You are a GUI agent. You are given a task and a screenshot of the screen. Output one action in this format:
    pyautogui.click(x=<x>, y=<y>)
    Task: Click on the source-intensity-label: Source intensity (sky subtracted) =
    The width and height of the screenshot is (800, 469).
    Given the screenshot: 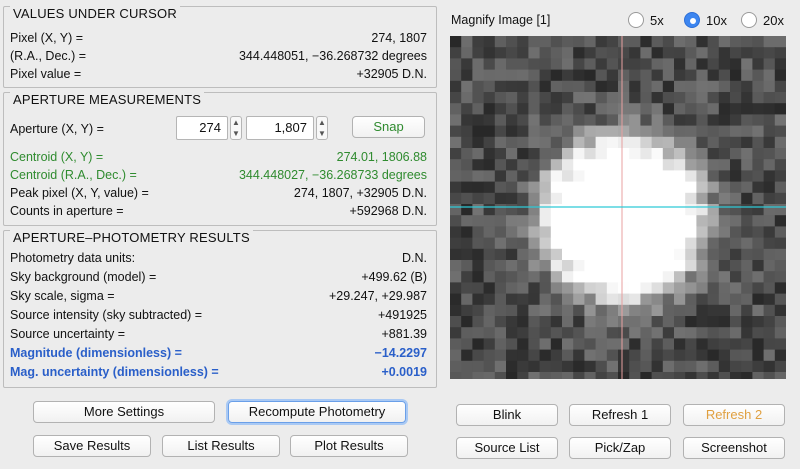 What is the action you would take?
    pyautogui.click(x=106, y=315)
    